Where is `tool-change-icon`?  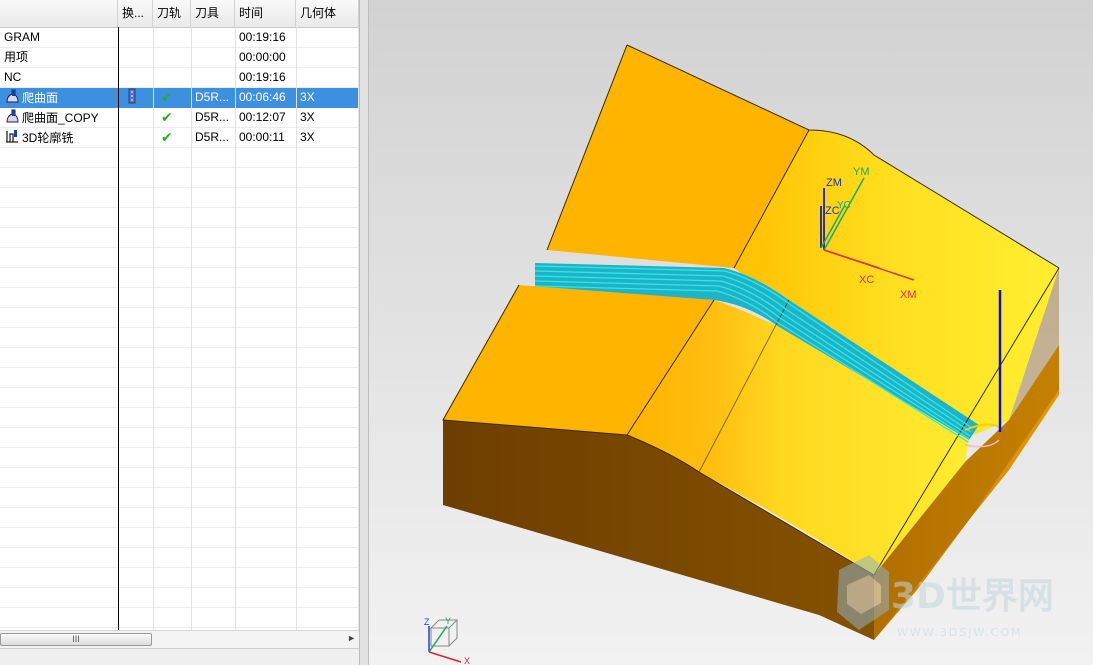 tool-change-icon is located at coordinates (132, 97).